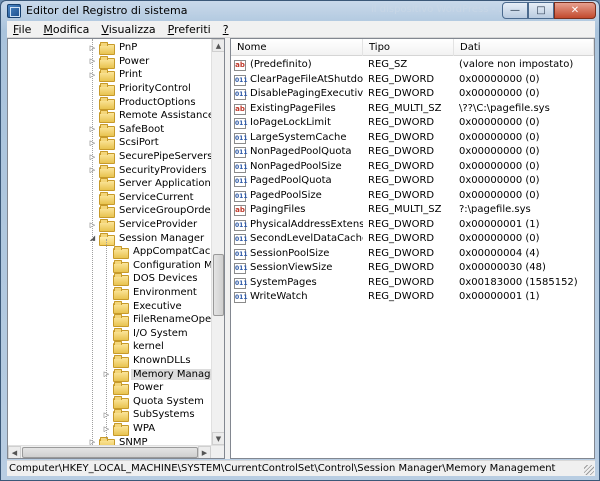  What do you see at coordinates (143, 102) in the screenshot?
I see `tree-node: ProductOptions` at bounding box center [143, 102].